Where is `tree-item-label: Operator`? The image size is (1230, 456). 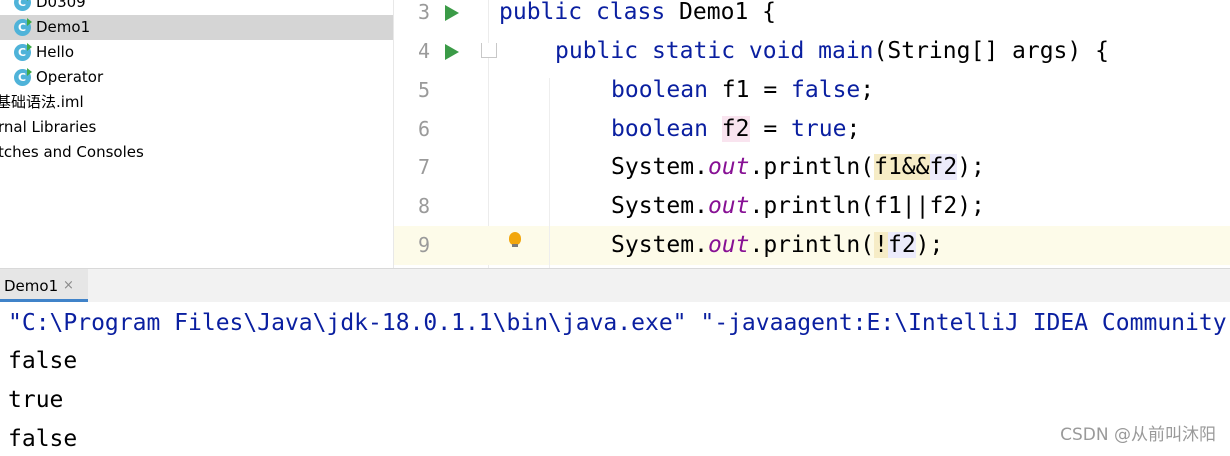
tree-item-label: Operator is located at coordinates (70, 77).